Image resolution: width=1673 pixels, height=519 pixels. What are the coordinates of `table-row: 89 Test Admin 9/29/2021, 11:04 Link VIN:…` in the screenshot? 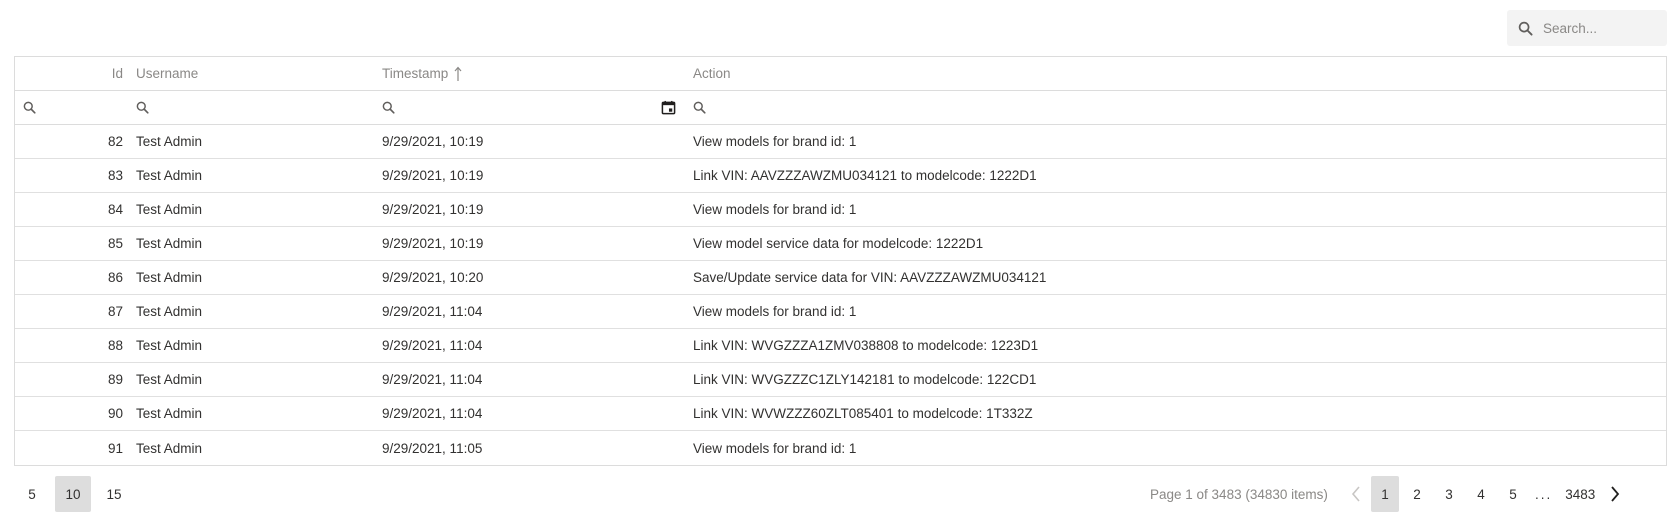 It's located at (840, 380).